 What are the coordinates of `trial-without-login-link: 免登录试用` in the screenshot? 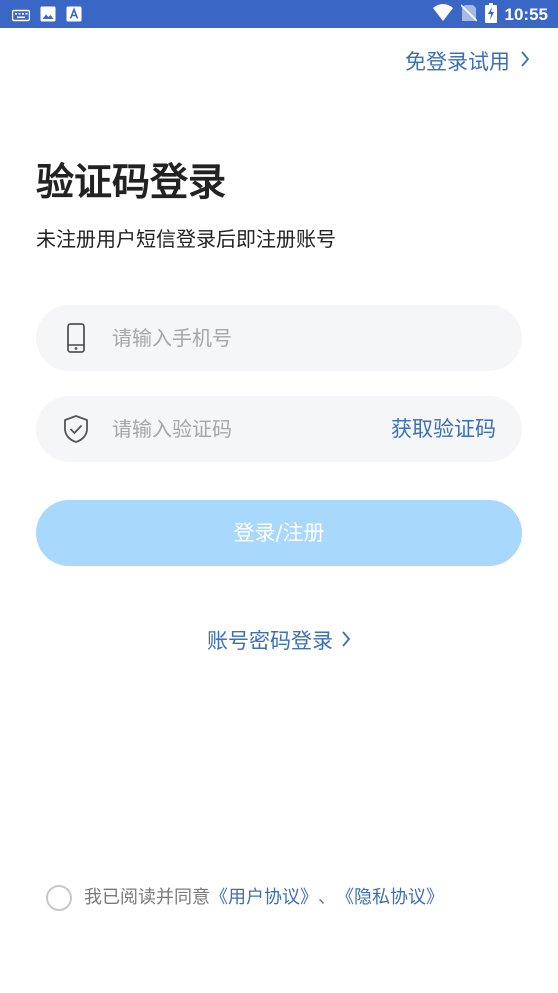 It's located at (467, 61).